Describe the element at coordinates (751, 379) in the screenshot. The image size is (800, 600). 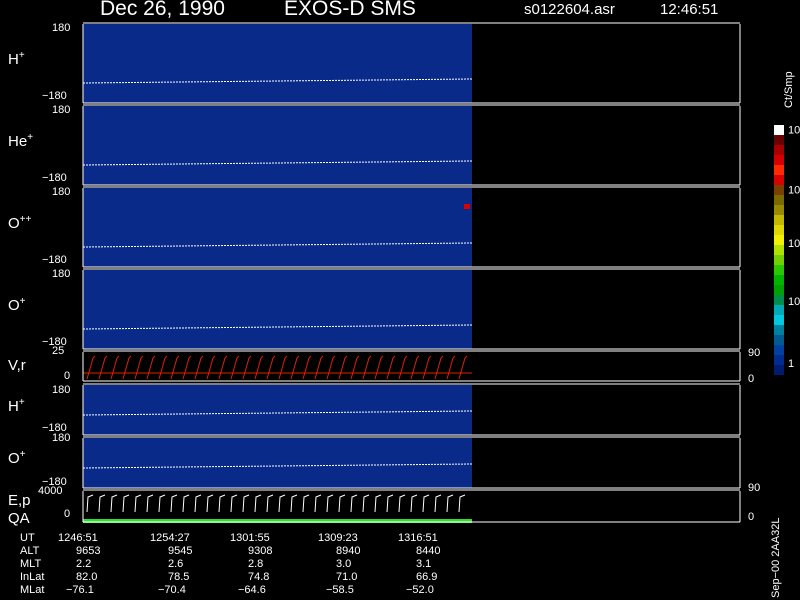
I see `right-axis-bottom-tick: 0` at that location.